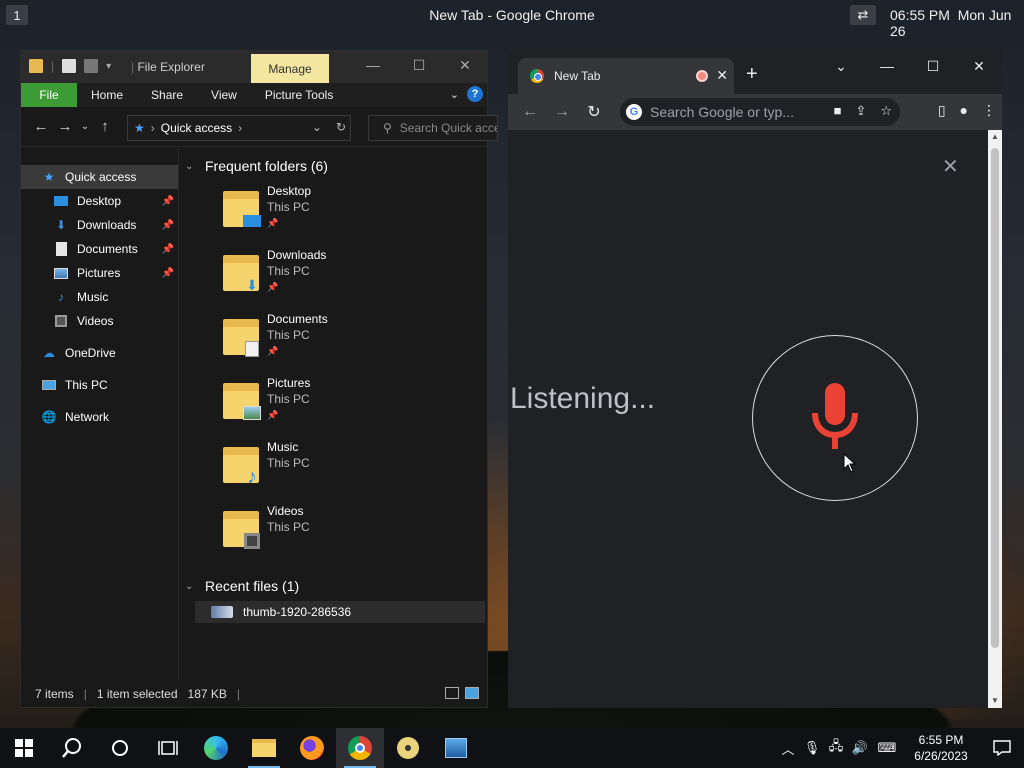 The width and height of the screenshot is (1024, 768). Describe the element at coordinates (49, 353) in the screenshot. I see `cloud-icon: ☁` at that location.